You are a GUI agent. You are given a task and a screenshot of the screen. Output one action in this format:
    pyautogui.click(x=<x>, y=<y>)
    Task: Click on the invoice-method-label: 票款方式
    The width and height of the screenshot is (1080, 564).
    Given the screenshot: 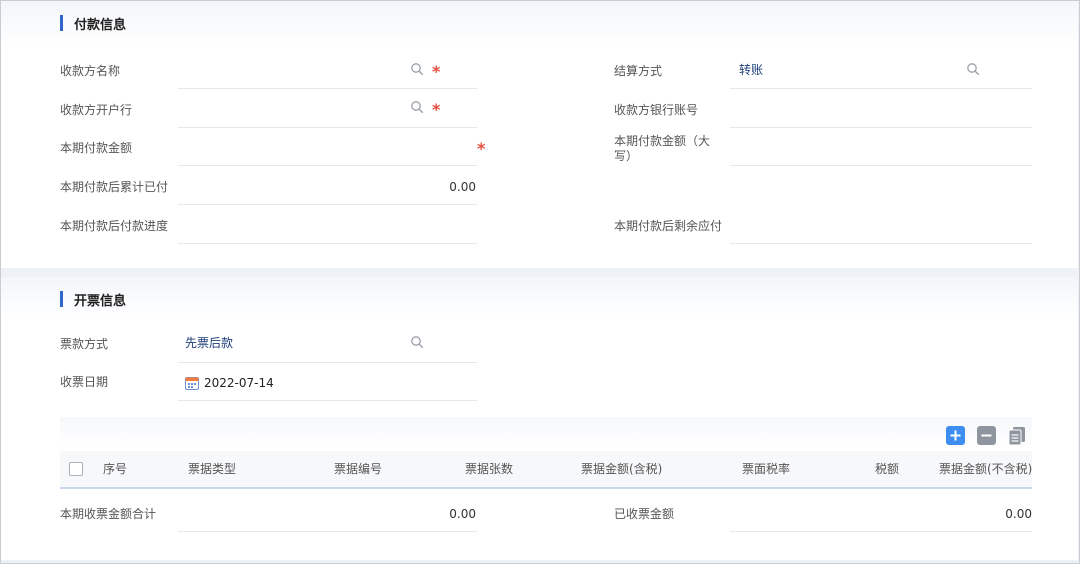 What is the action you would take?
    pyautogui.click(x=84, y=344)
    